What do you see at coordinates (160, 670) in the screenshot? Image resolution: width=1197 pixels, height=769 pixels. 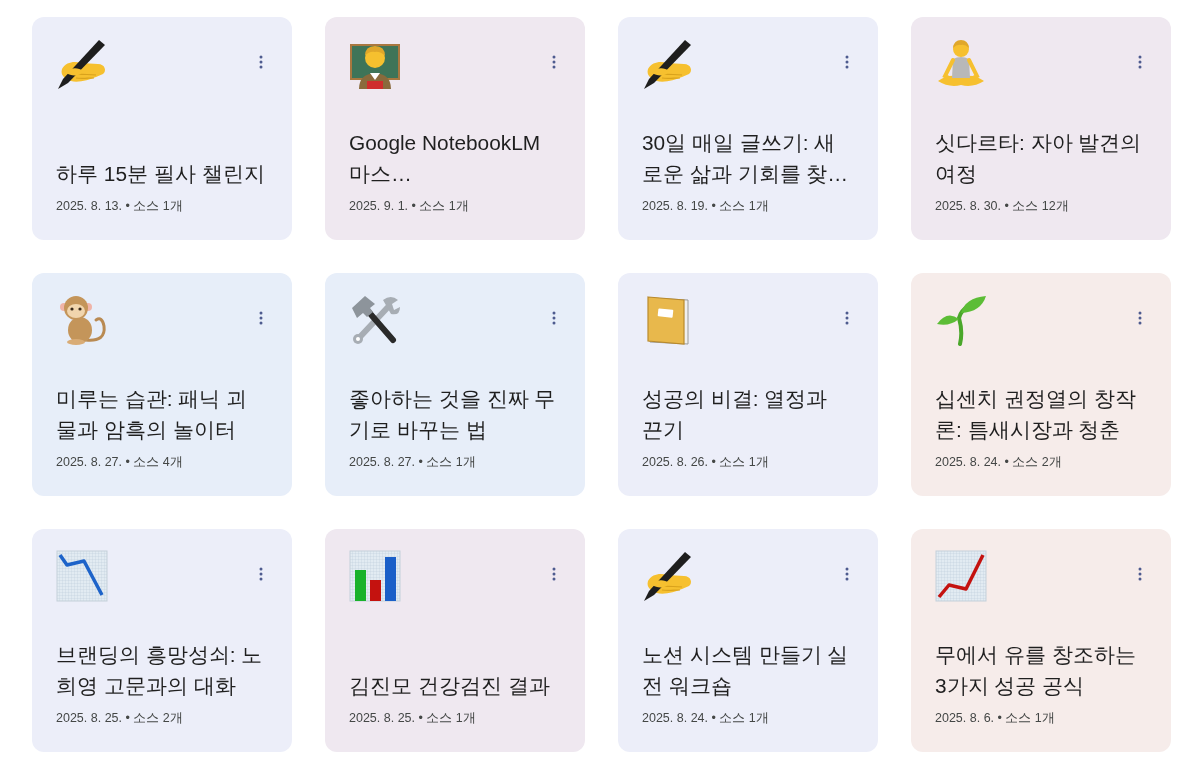 I see `notebook-title: 브랜딩의 흥망성쇠: 노희영 고문과의 대화` at bounding box center [160, 670].